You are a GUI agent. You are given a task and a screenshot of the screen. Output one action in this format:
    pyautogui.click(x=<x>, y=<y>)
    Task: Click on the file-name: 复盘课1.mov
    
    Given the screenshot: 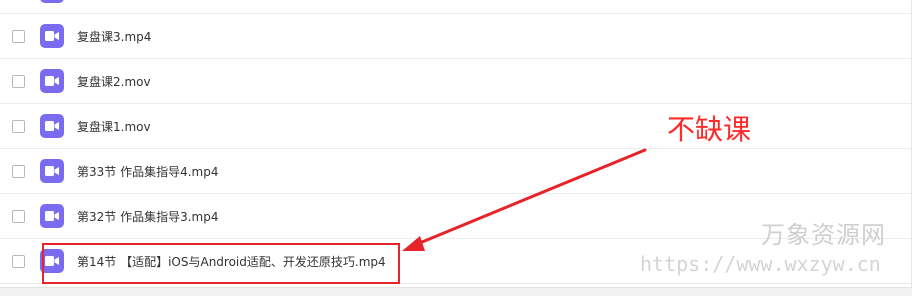 What is the action you would take?
    pyautogui.click(x=114, y=127)
    